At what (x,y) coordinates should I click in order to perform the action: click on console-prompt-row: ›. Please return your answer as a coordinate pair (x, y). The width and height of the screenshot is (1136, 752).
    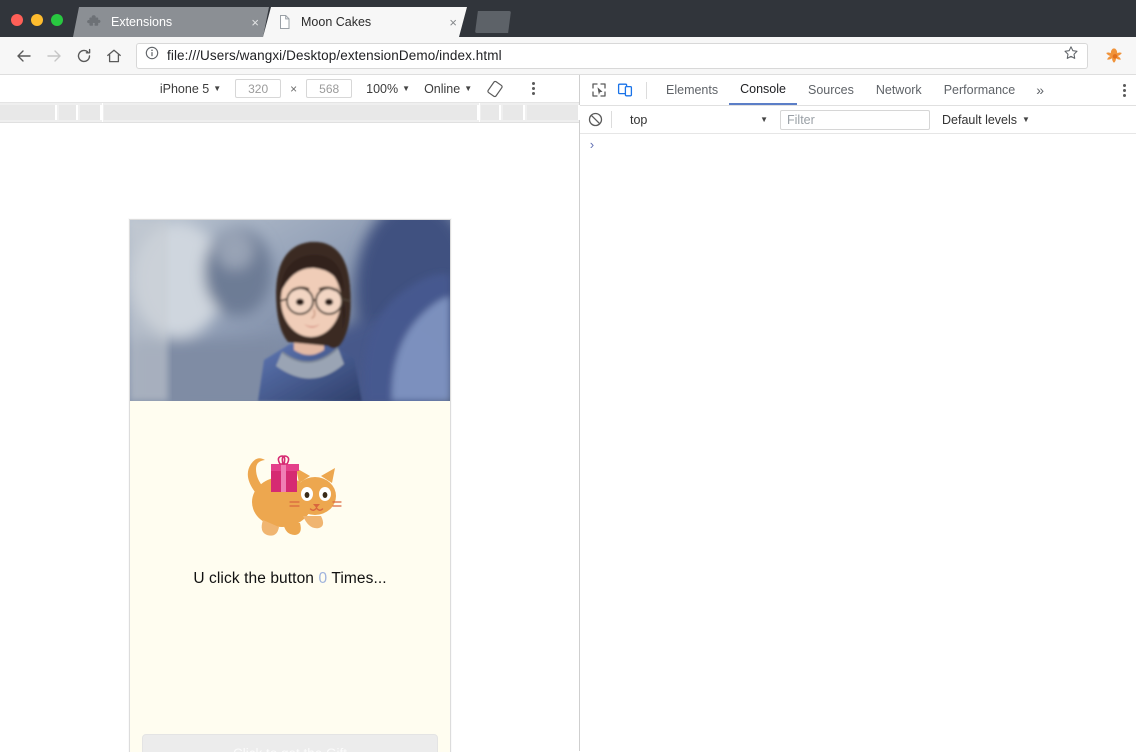
    Looking at the image, I should click on (858, 146).